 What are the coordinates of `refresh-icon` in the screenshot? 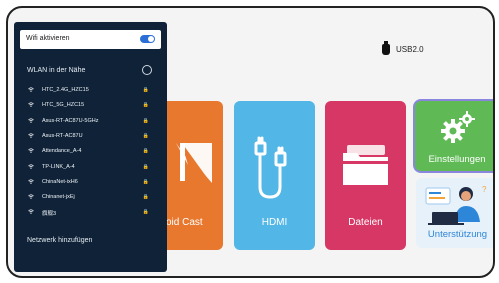 It's located at (147, 70).